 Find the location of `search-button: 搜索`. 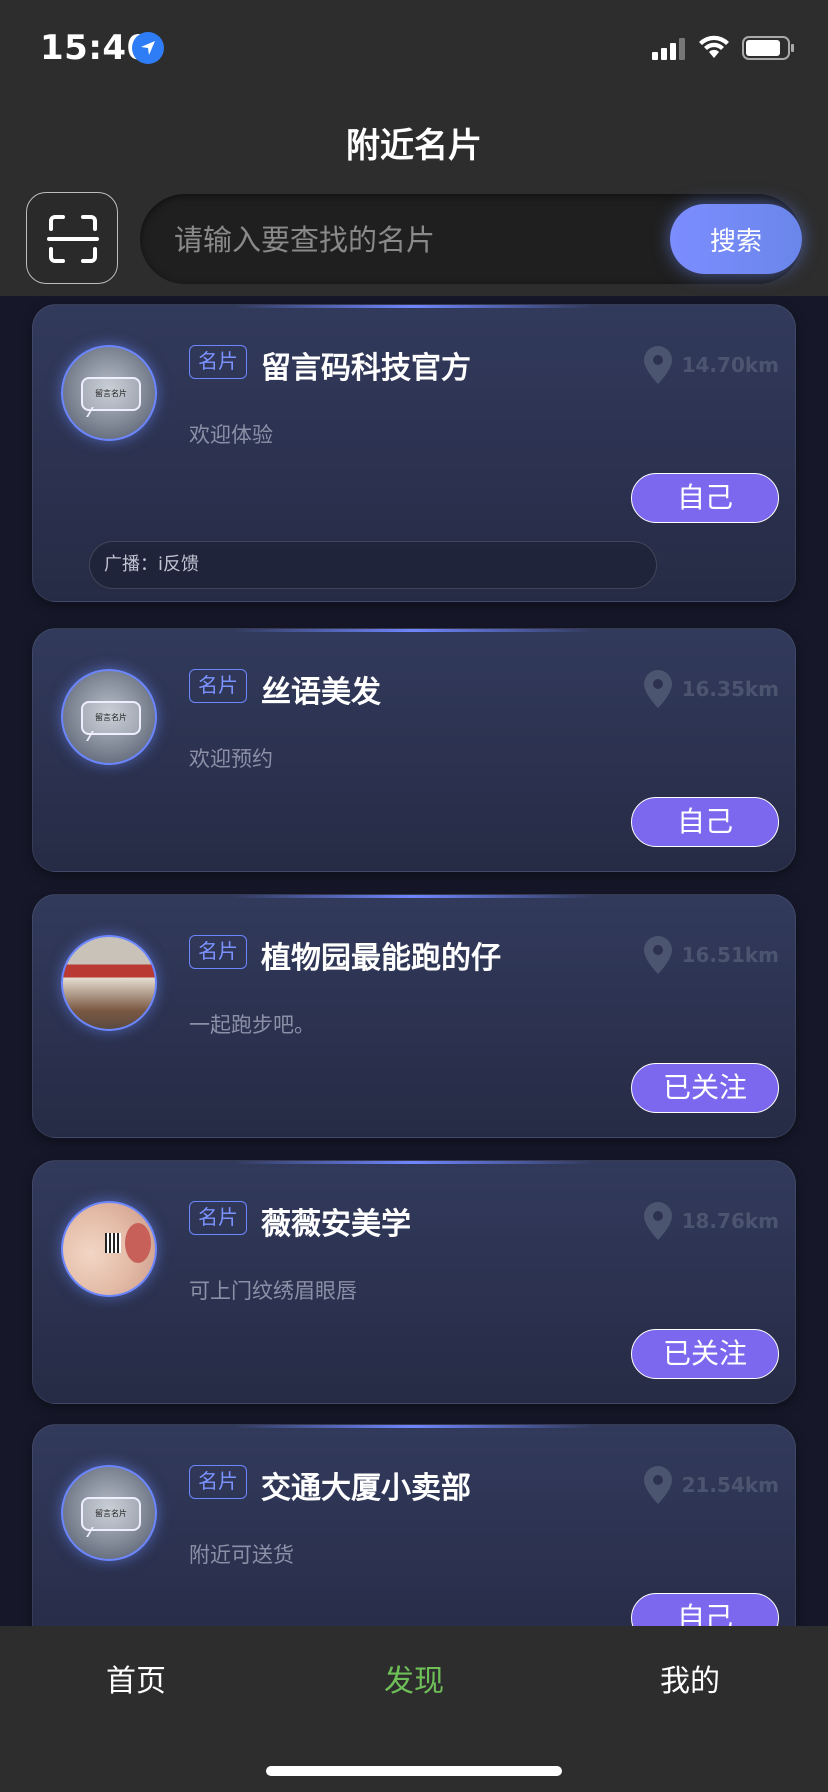

search-button: 搜索 is located at coordinates (736, 239).